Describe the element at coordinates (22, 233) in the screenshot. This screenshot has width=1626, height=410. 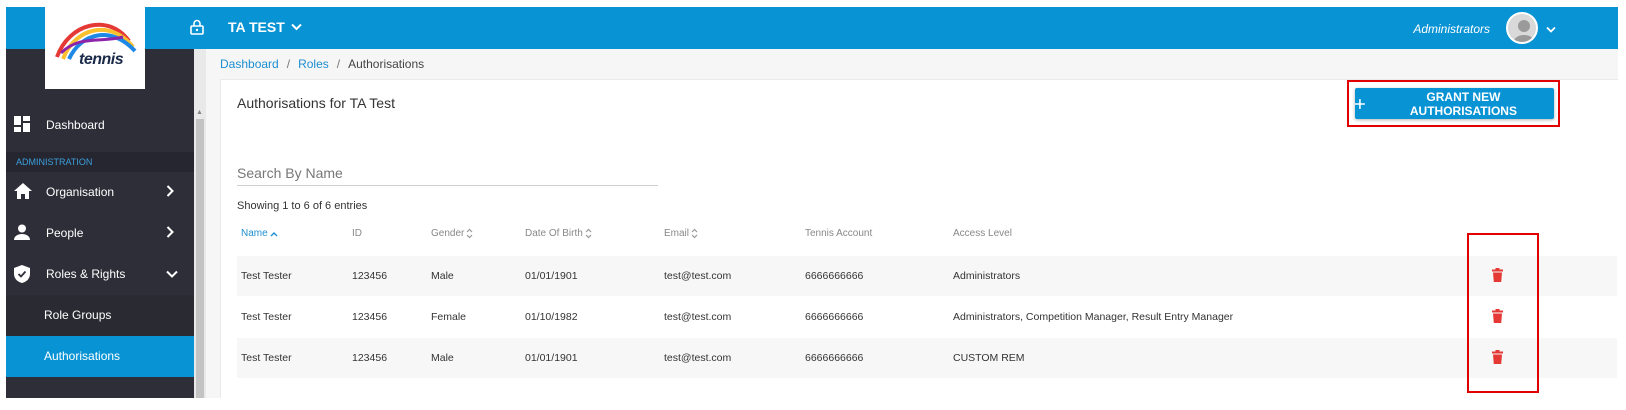
I see `person-icon` at that location.